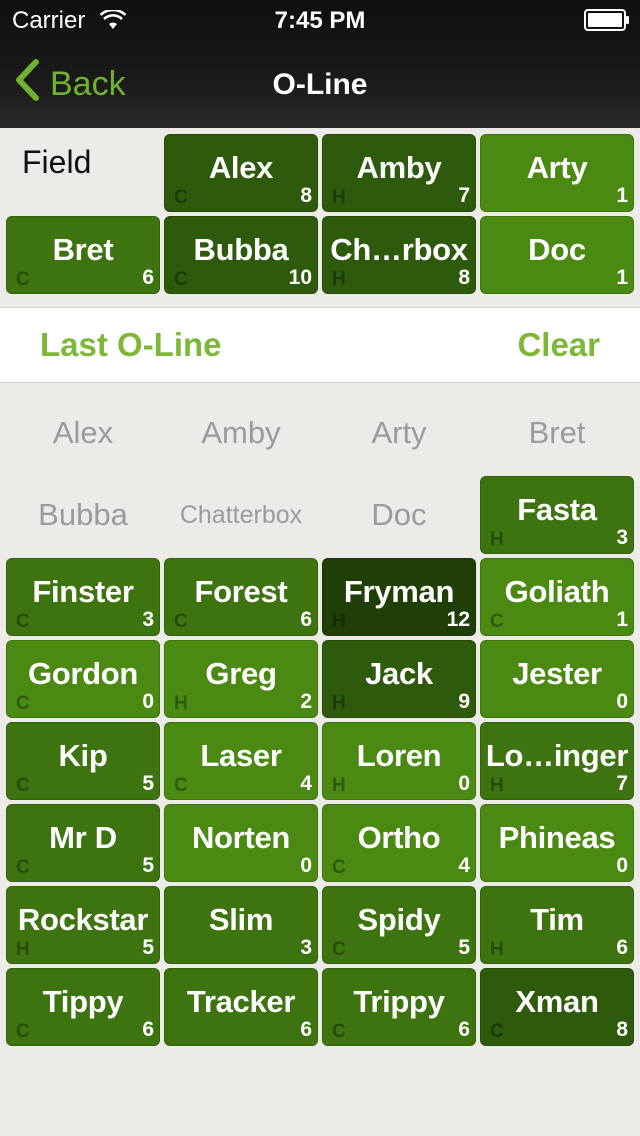 This screenshot has height=1136, width=640. I want to click on player-tile: Loren 0 H, so click(399, 761).